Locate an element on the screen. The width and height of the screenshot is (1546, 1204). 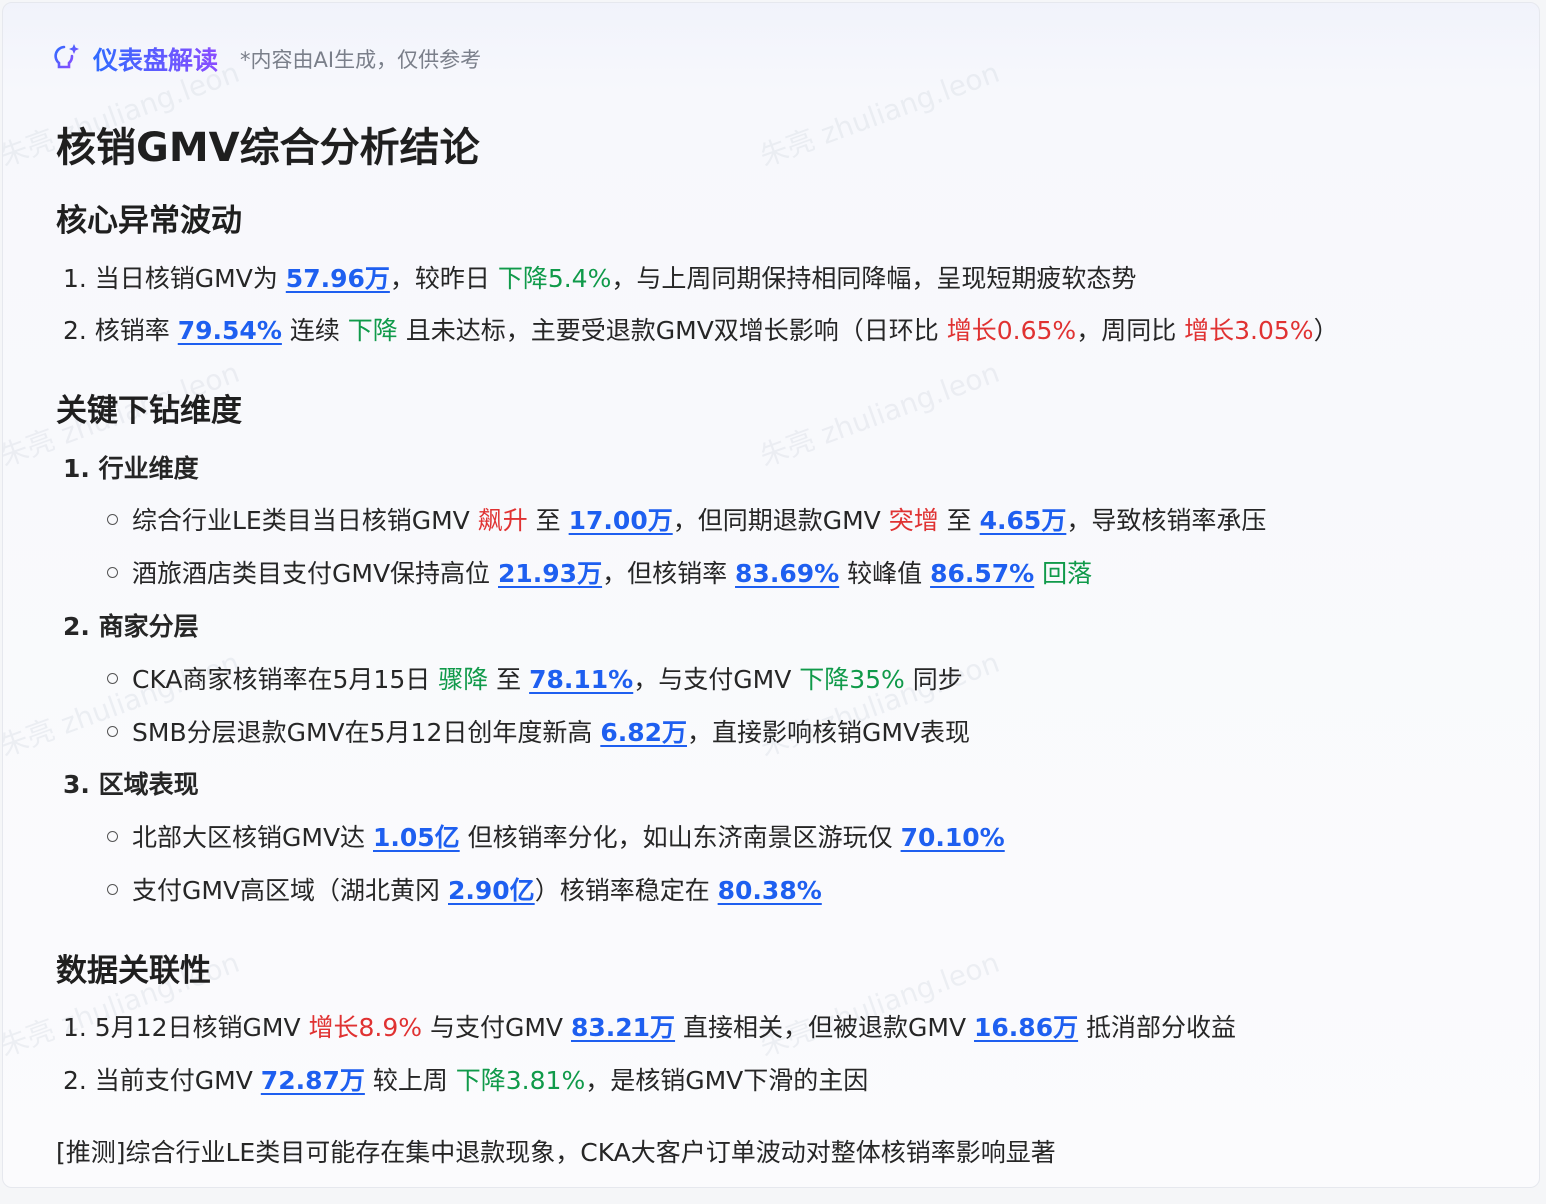
text: 支付GMV高区域（湖北黄冈 is located at coordinates (290, 890).